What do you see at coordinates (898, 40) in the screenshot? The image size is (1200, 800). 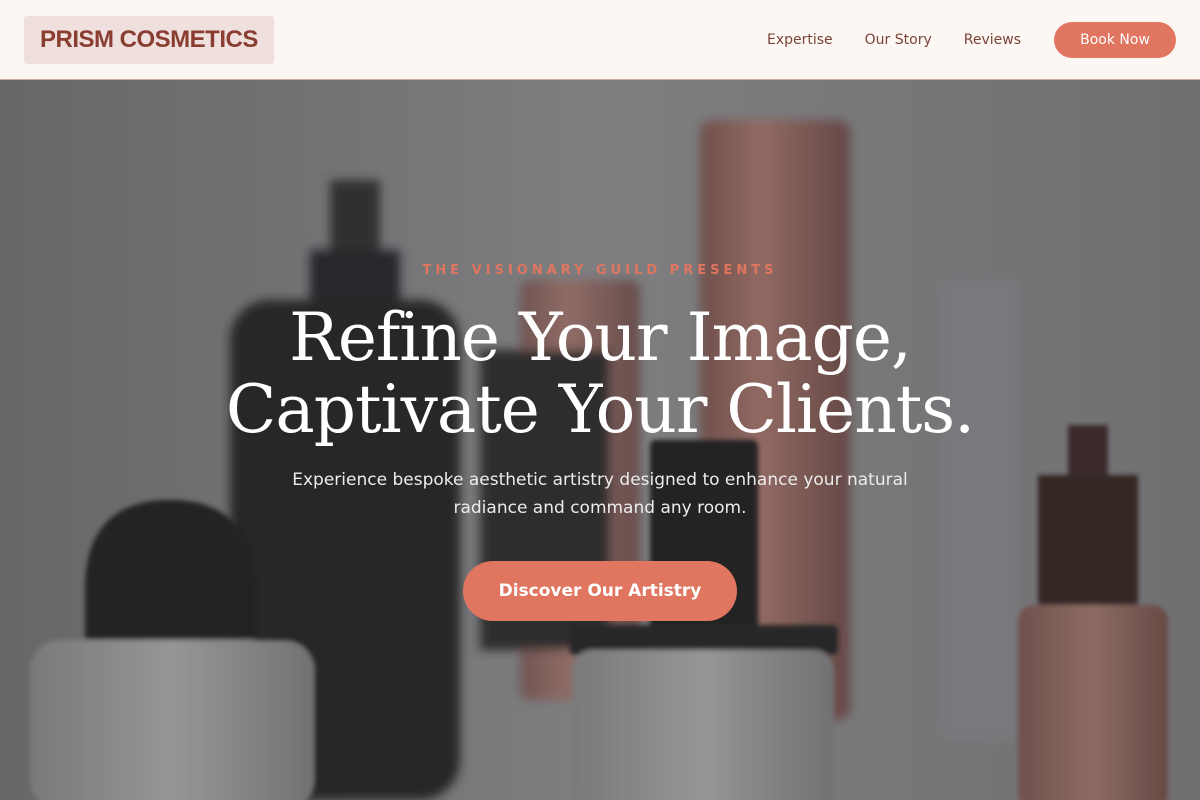 I see `nav-link-our-story: Our Story` at bounding box center [898, 40].